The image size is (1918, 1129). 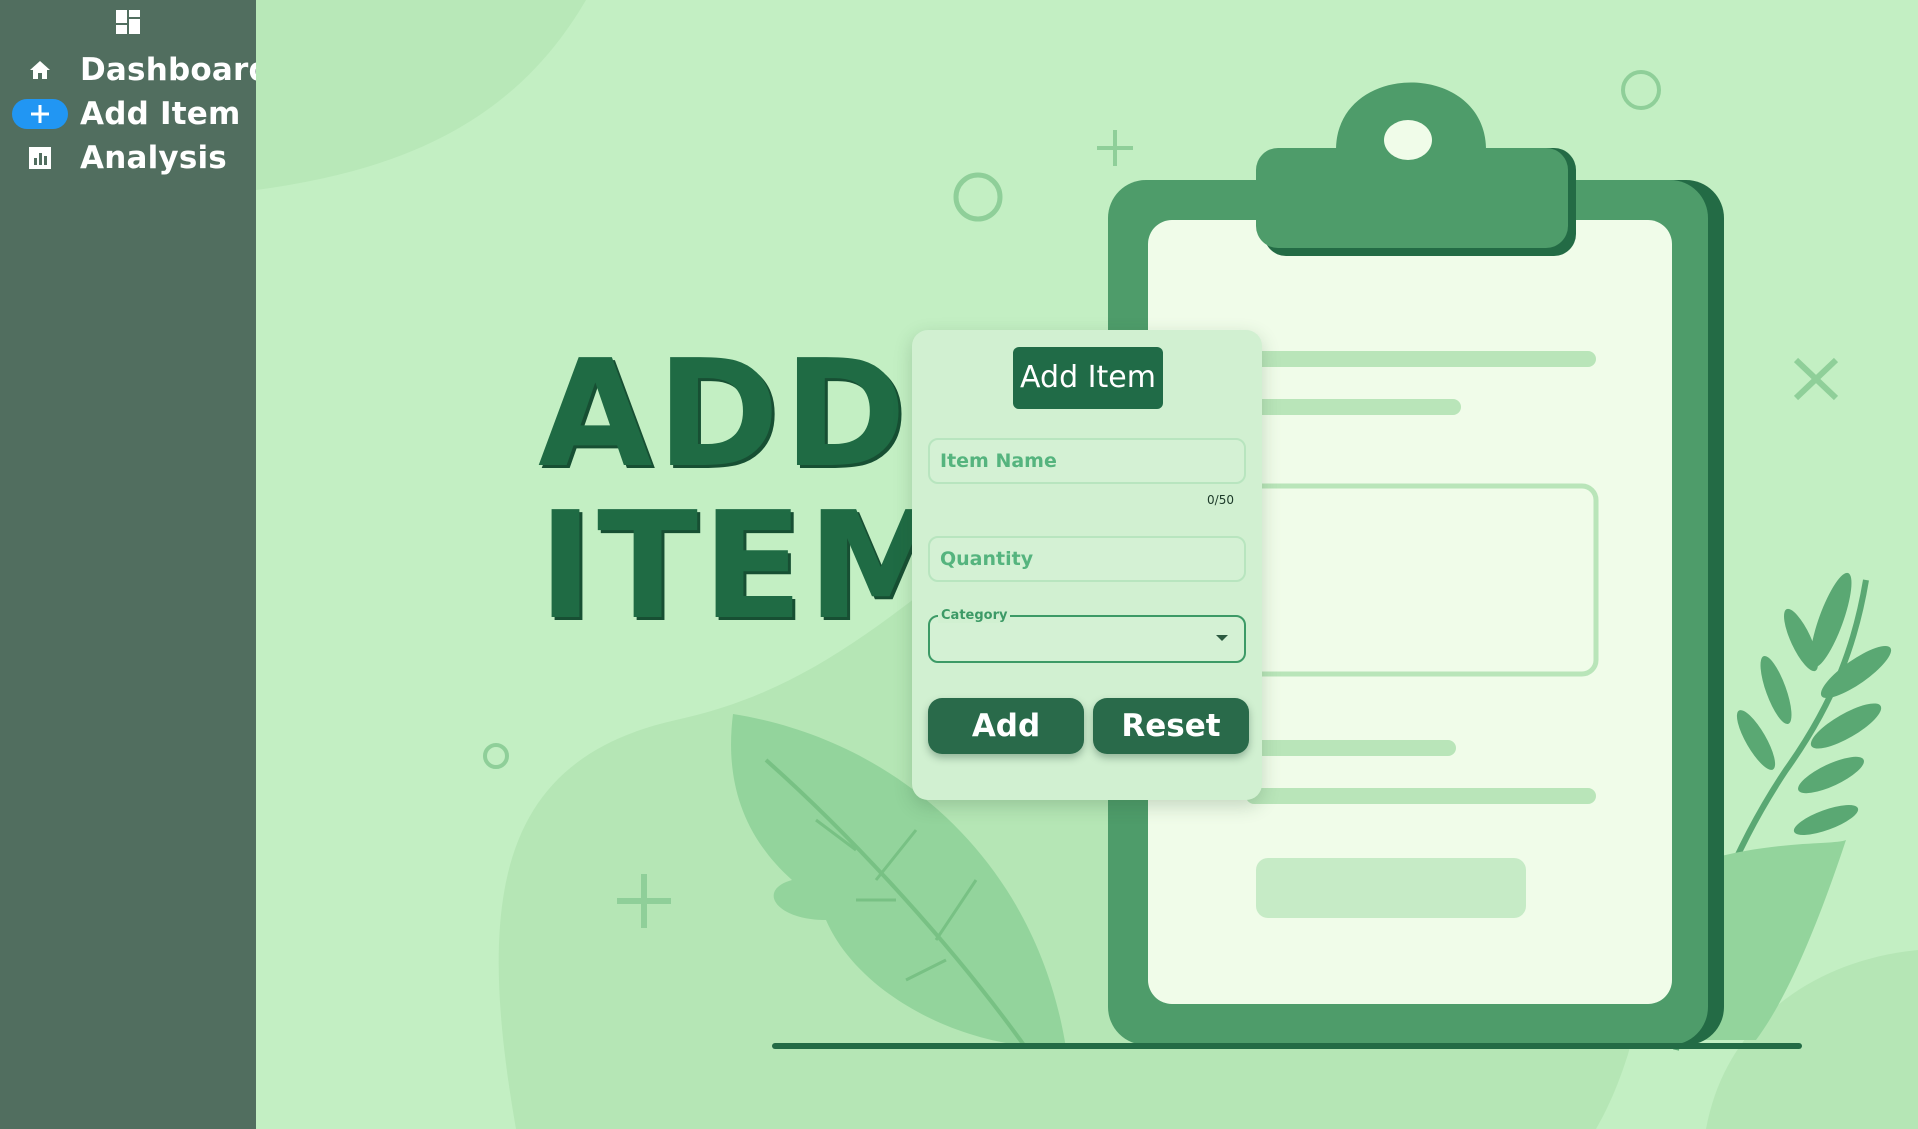 I want to click on bar-chart-icon, so click(x=40, y=158).